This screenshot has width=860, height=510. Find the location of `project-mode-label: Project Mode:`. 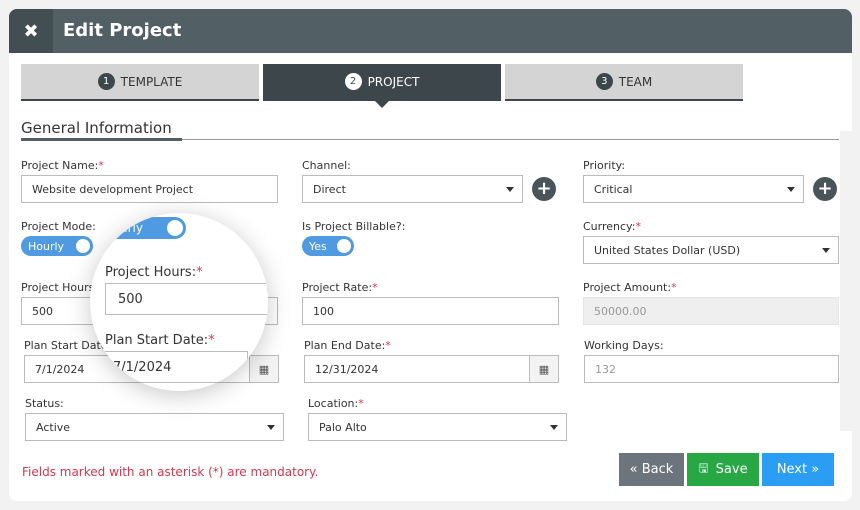

project-mode-label: Project Mode: is located at coordinates (58, 226).